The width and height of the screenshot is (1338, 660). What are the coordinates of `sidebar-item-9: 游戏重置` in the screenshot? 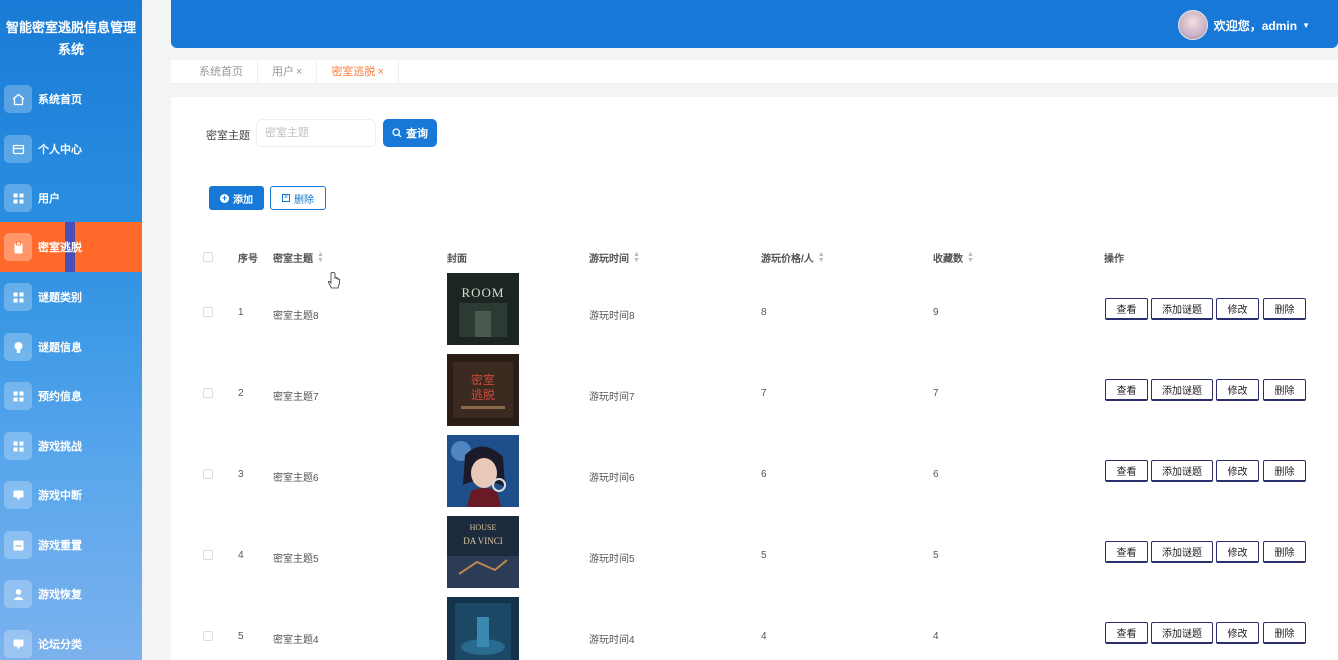 It's located at (71, 545).